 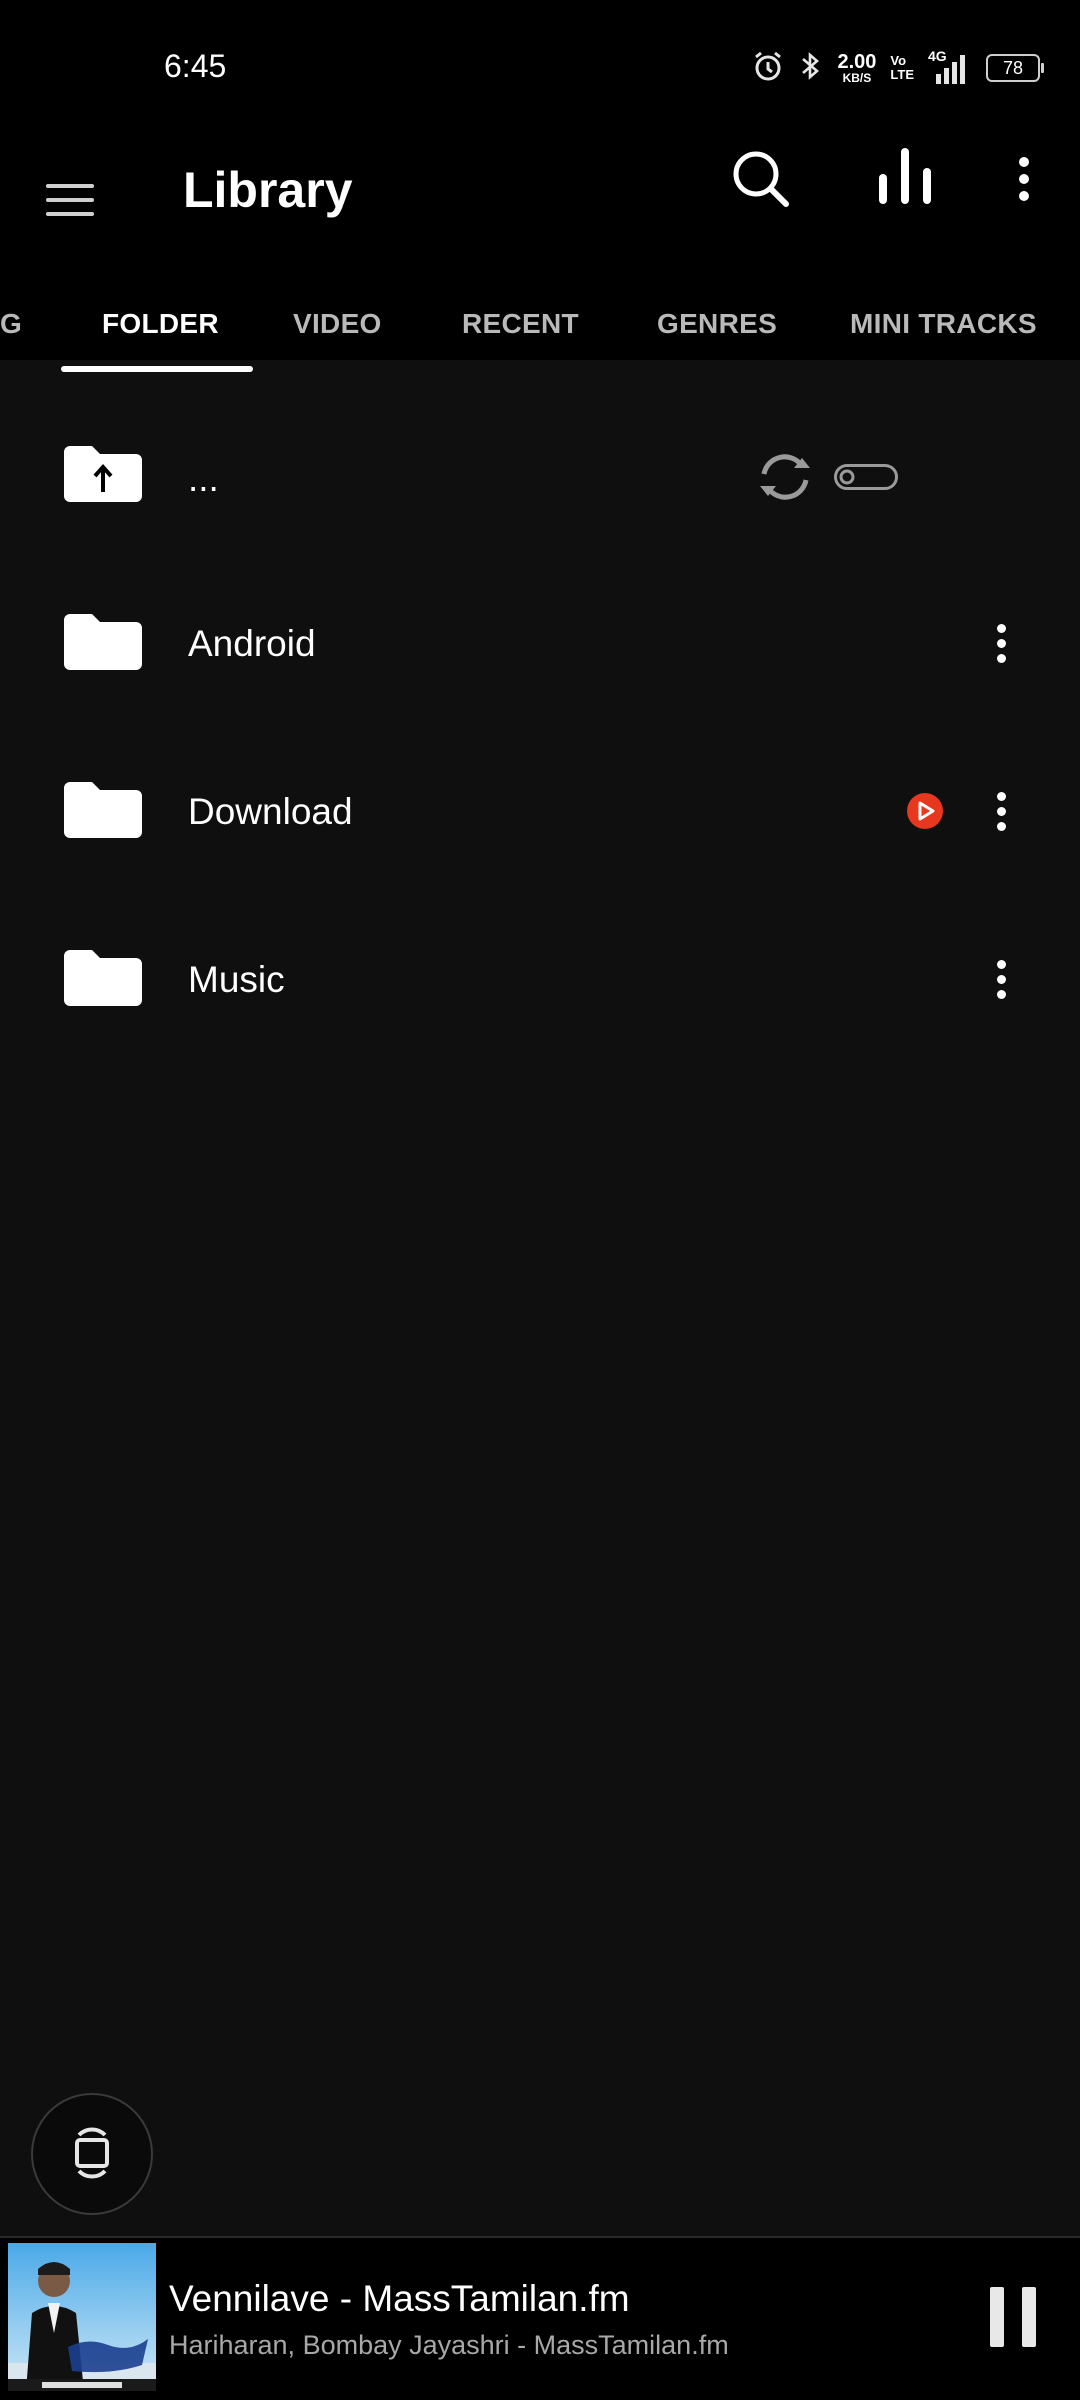 What do you see at coordinates (540, 811) in the screenshot?
I see `folder-row: Download` at bounding box center [540, 811].